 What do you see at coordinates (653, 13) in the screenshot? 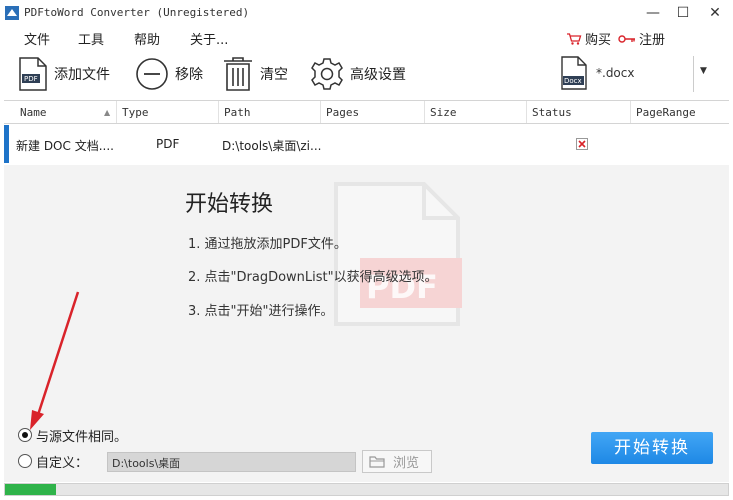
I see `minimize-button: —` at bounding box center [653, 13].